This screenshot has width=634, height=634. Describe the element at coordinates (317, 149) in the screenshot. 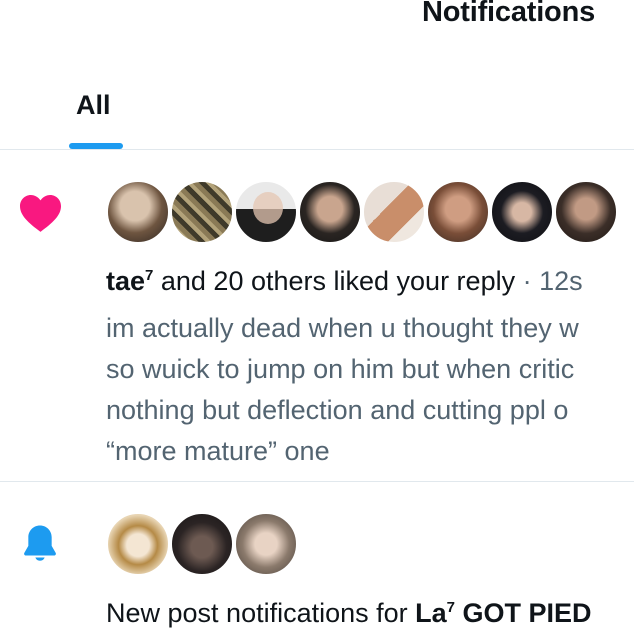

I see `tabs-divider` at that location.